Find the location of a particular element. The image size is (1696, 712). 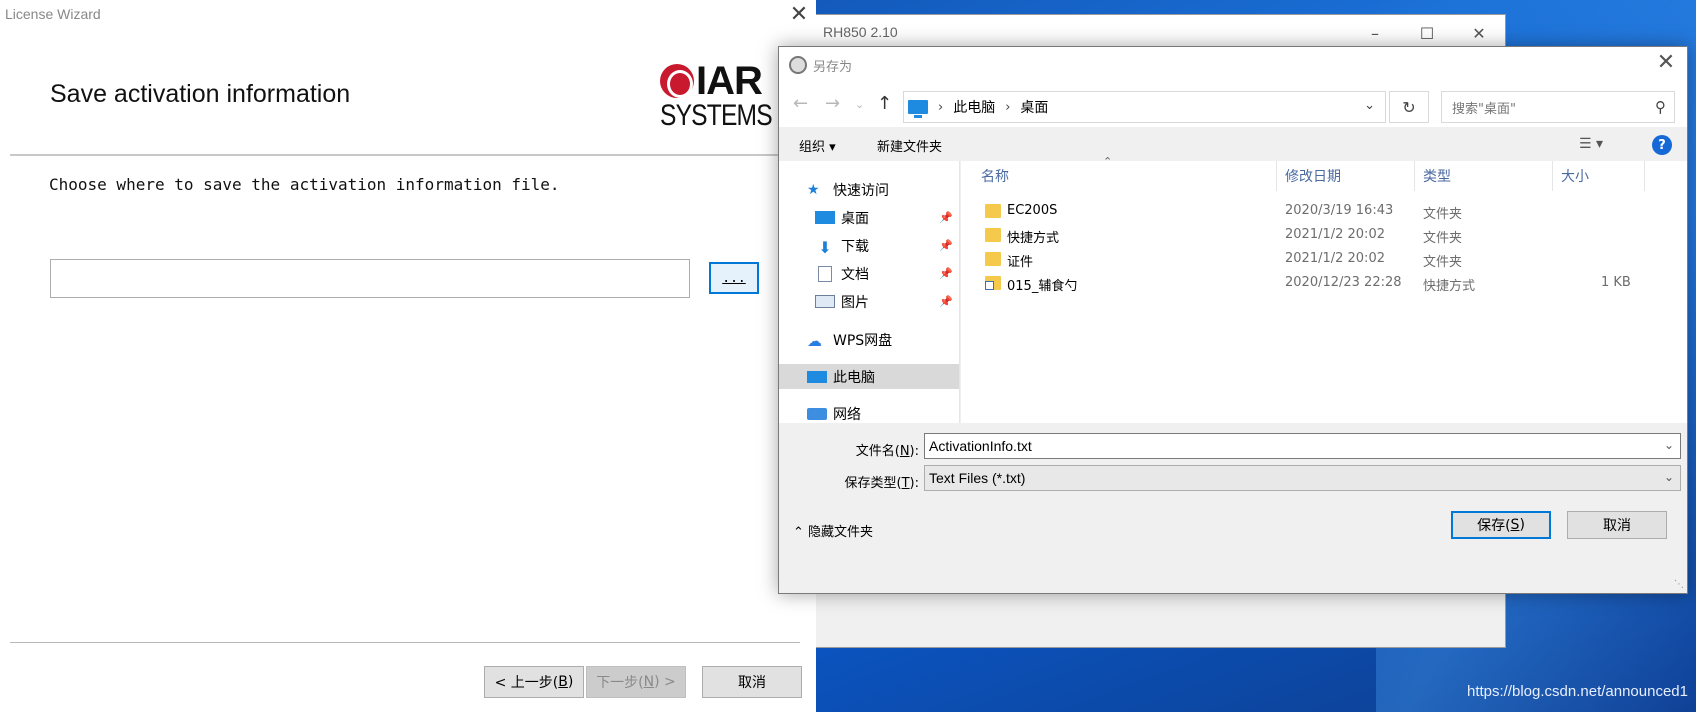

this-pc-icon is located at coordinates (918, 109).